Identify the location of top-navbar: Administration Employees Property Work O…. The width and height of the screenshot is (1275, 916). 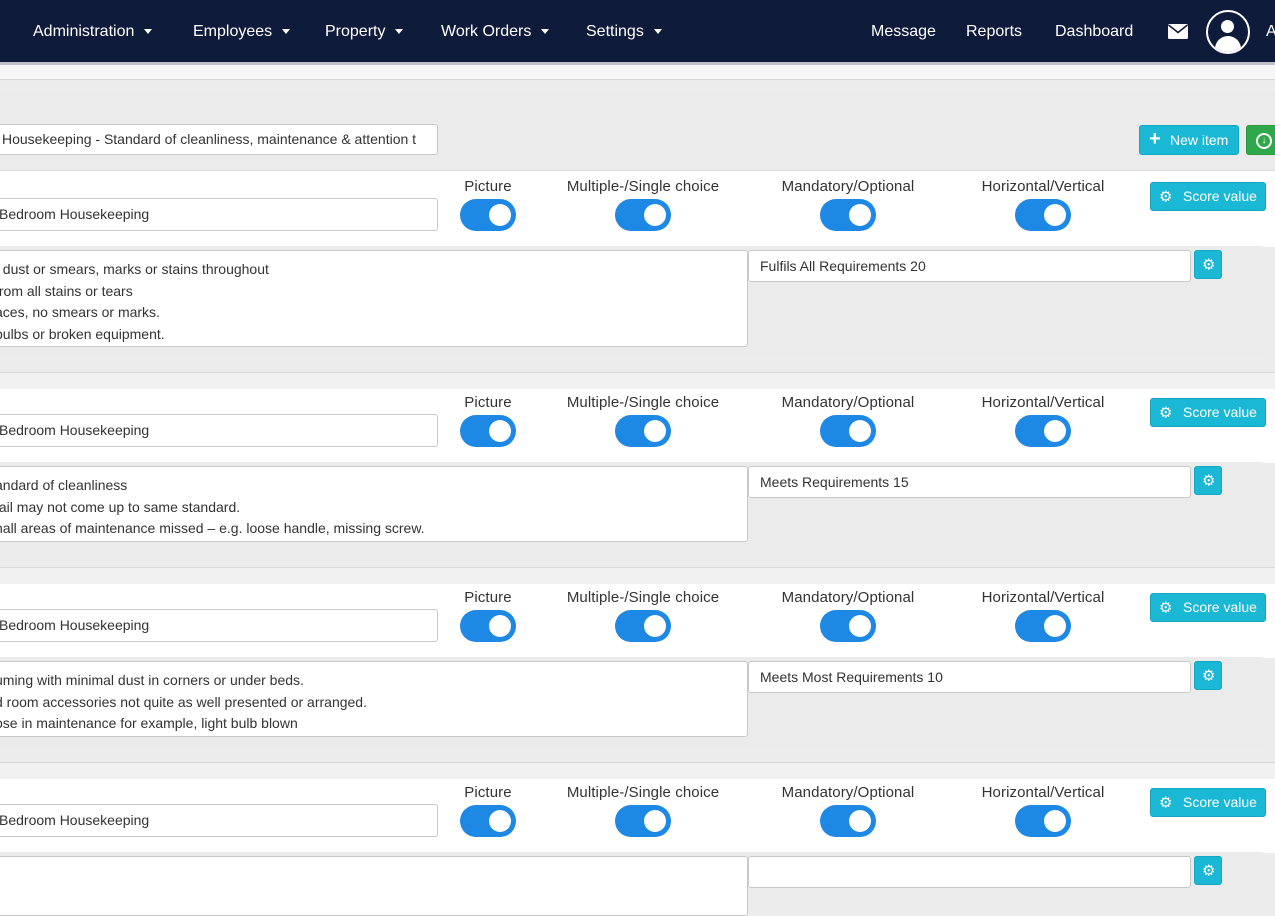
(637, 31).